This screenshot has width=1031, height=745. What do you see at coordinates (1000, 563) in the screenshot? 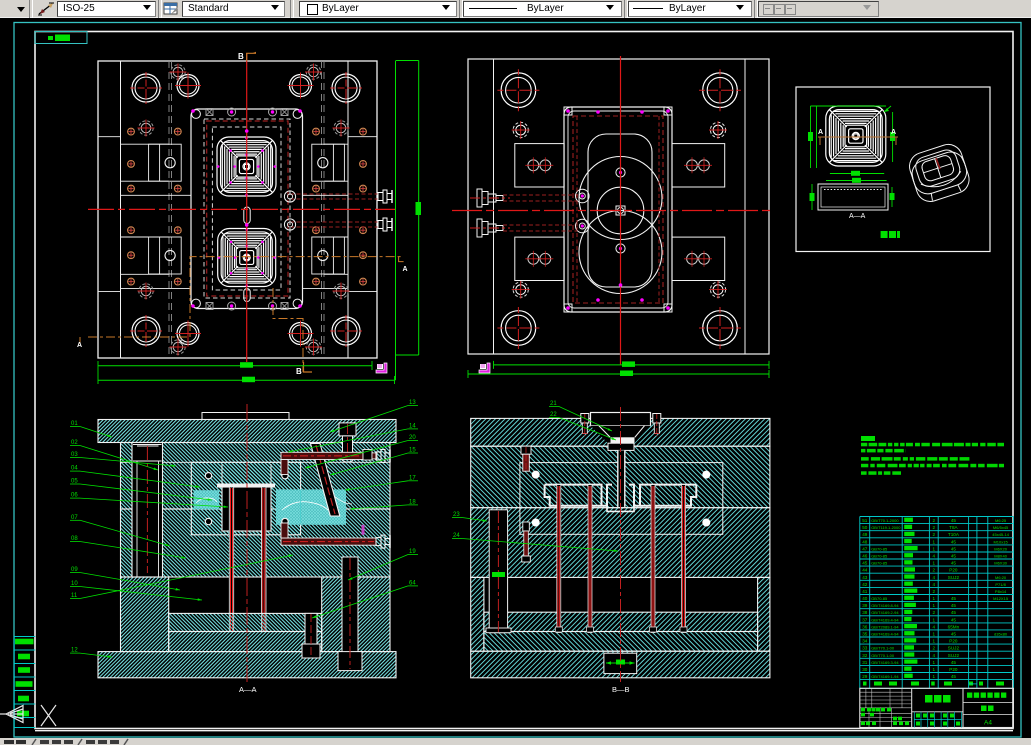
I see `svg-text: M6X30` at bounding box center [1000, 563].